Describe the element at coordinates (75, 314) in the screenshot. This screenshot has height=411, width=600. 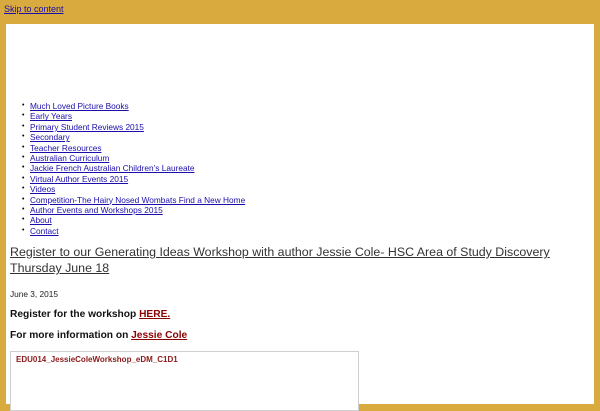
I see `register-text: Register for the workshop` at that location.